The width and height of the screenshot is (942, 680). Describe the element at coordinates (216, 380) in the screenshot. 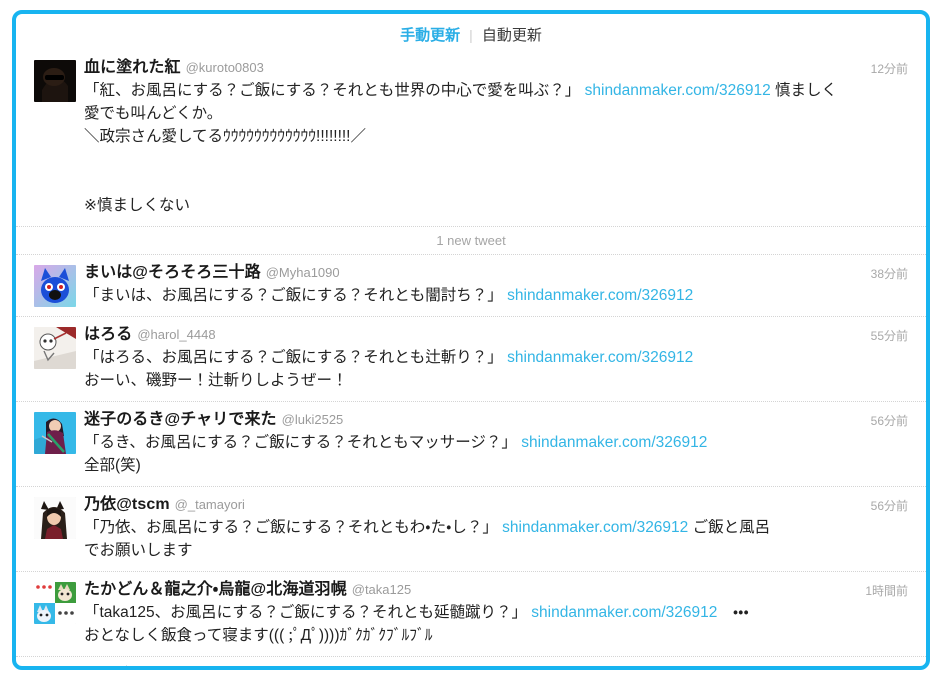

I see `tweet-extra-line: おーい、磯野ー！辻斬りしようぜー！` at that location.